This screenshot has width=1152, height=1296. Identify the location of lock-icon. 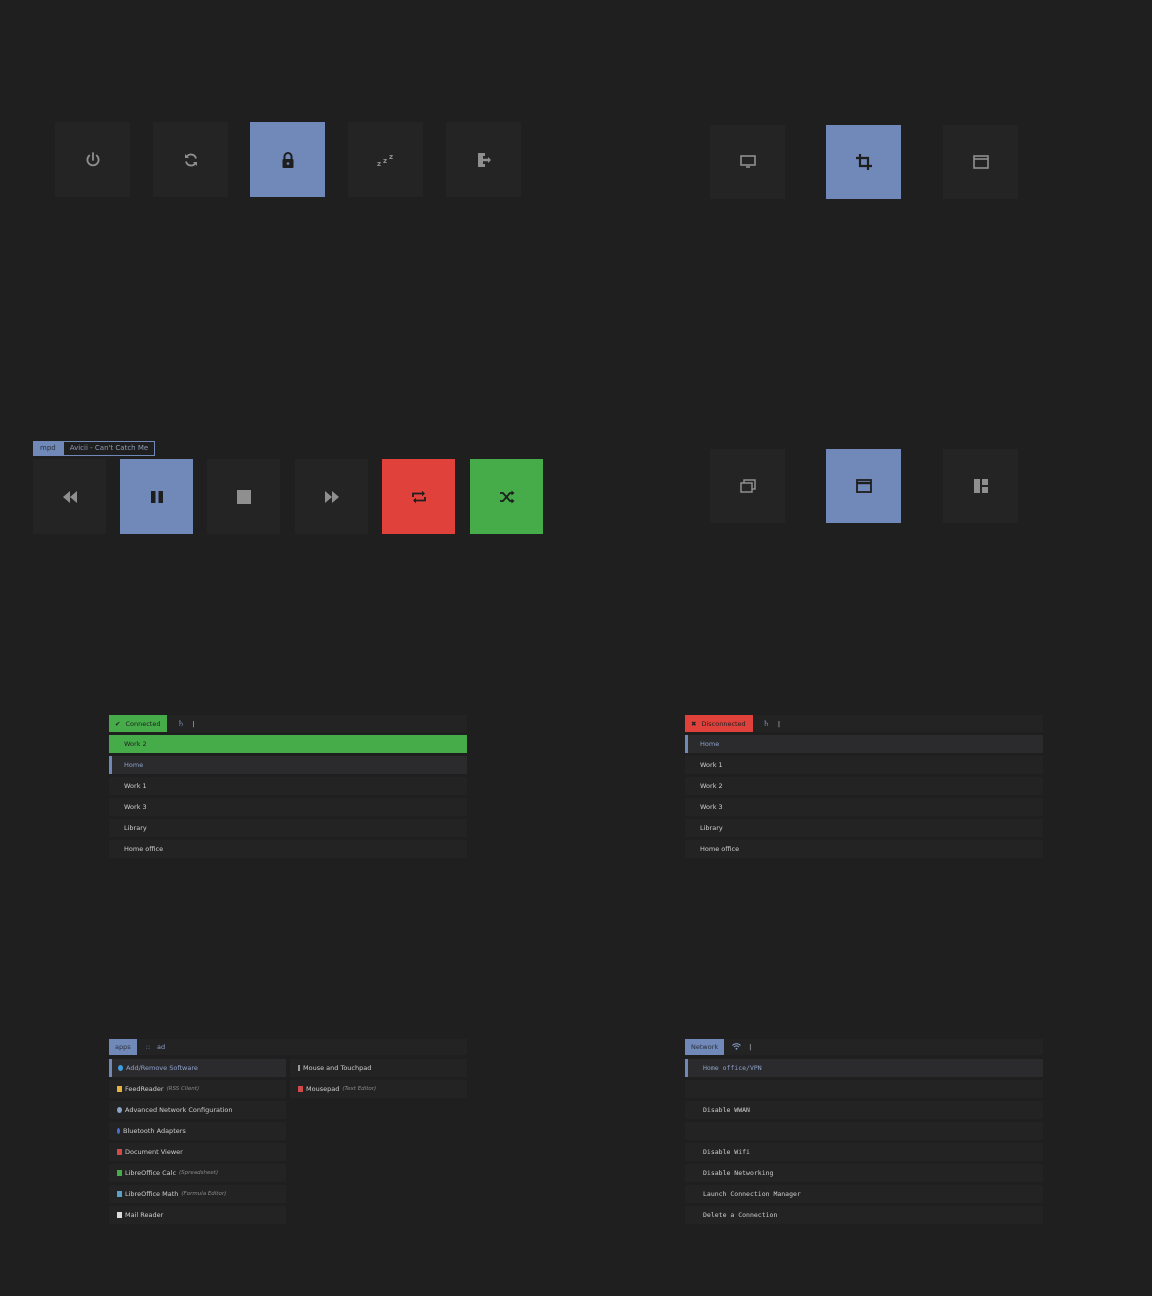
(287, 159).